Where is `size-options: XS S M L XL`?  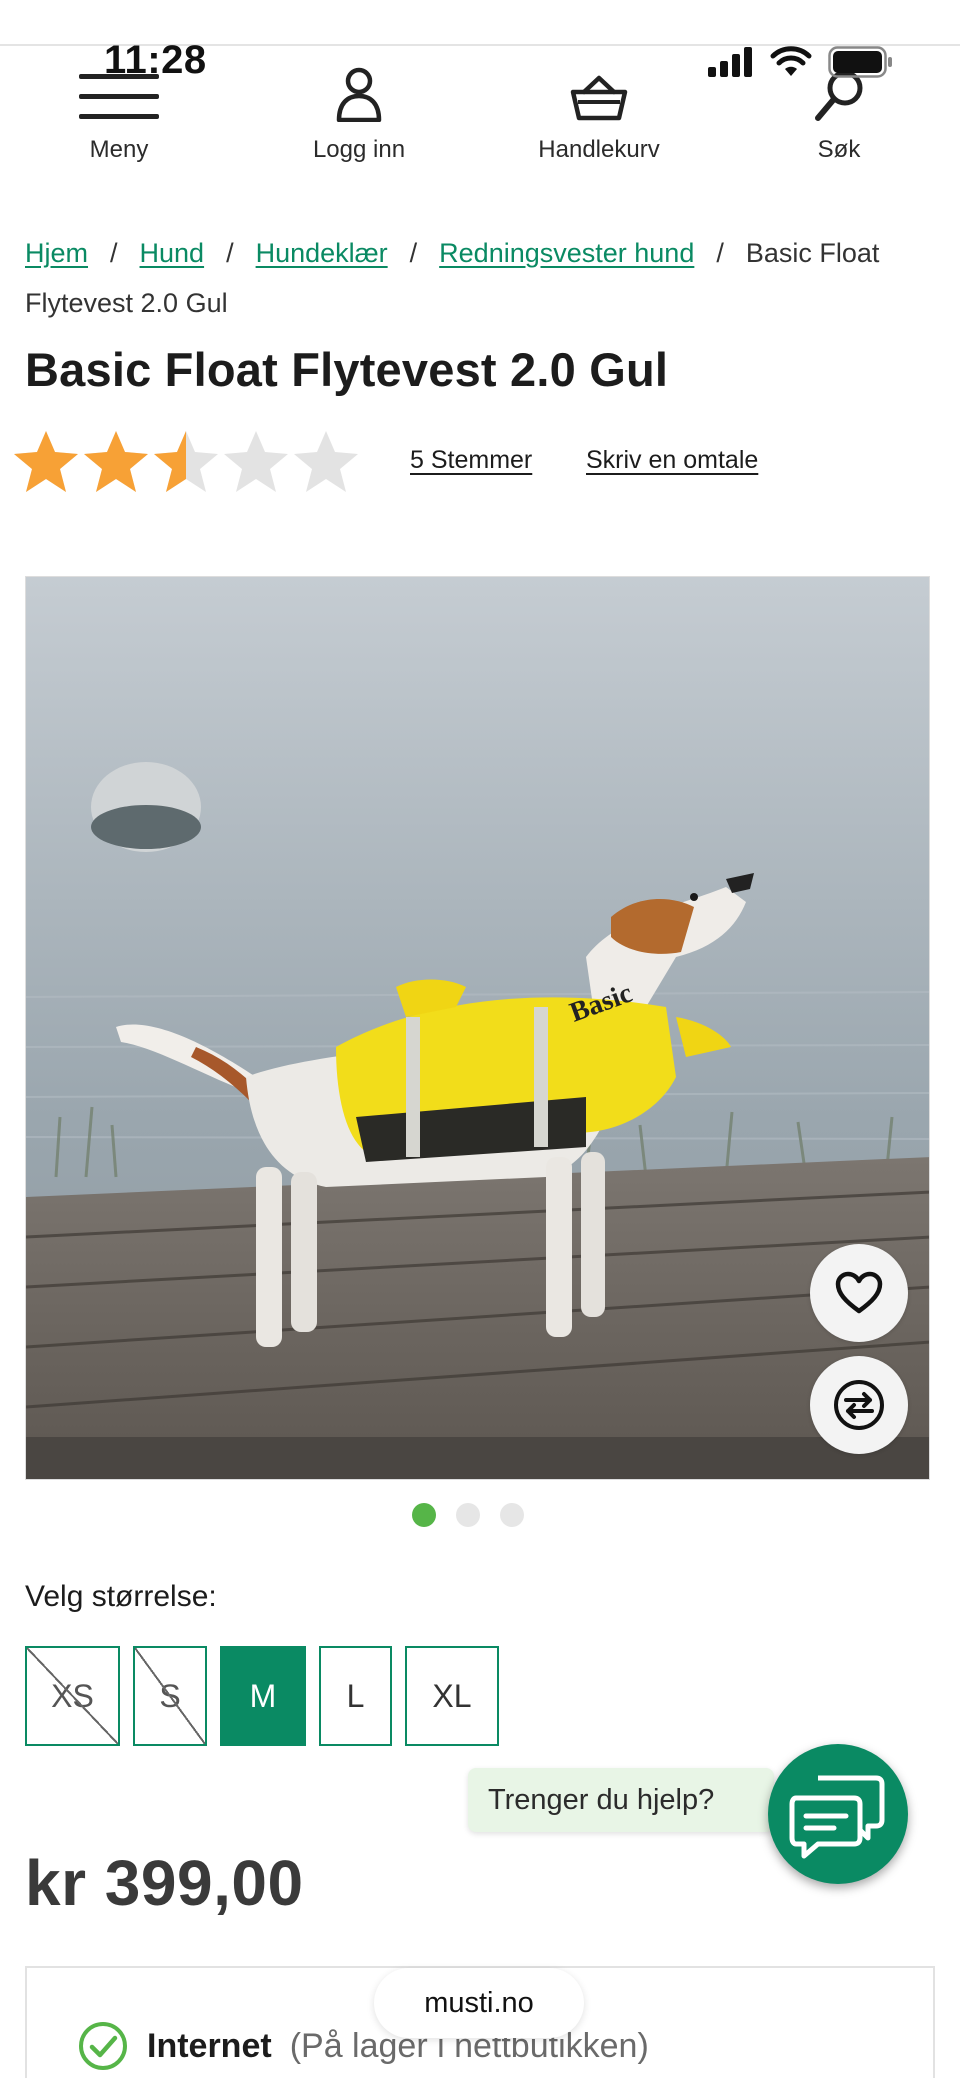
size-options: XS S M L XL is located at coordinates (262, 1696).